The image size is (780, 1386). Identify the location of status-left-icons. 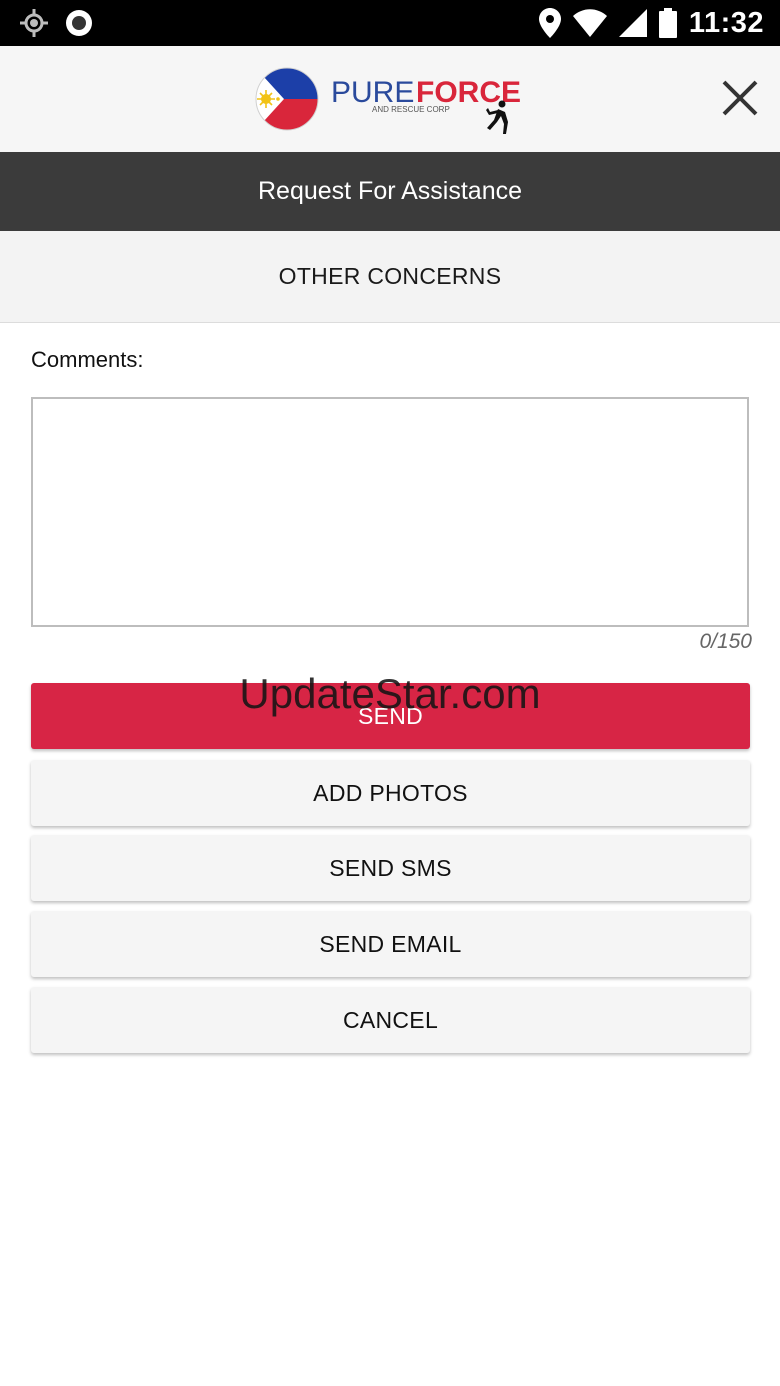
(57, 23).